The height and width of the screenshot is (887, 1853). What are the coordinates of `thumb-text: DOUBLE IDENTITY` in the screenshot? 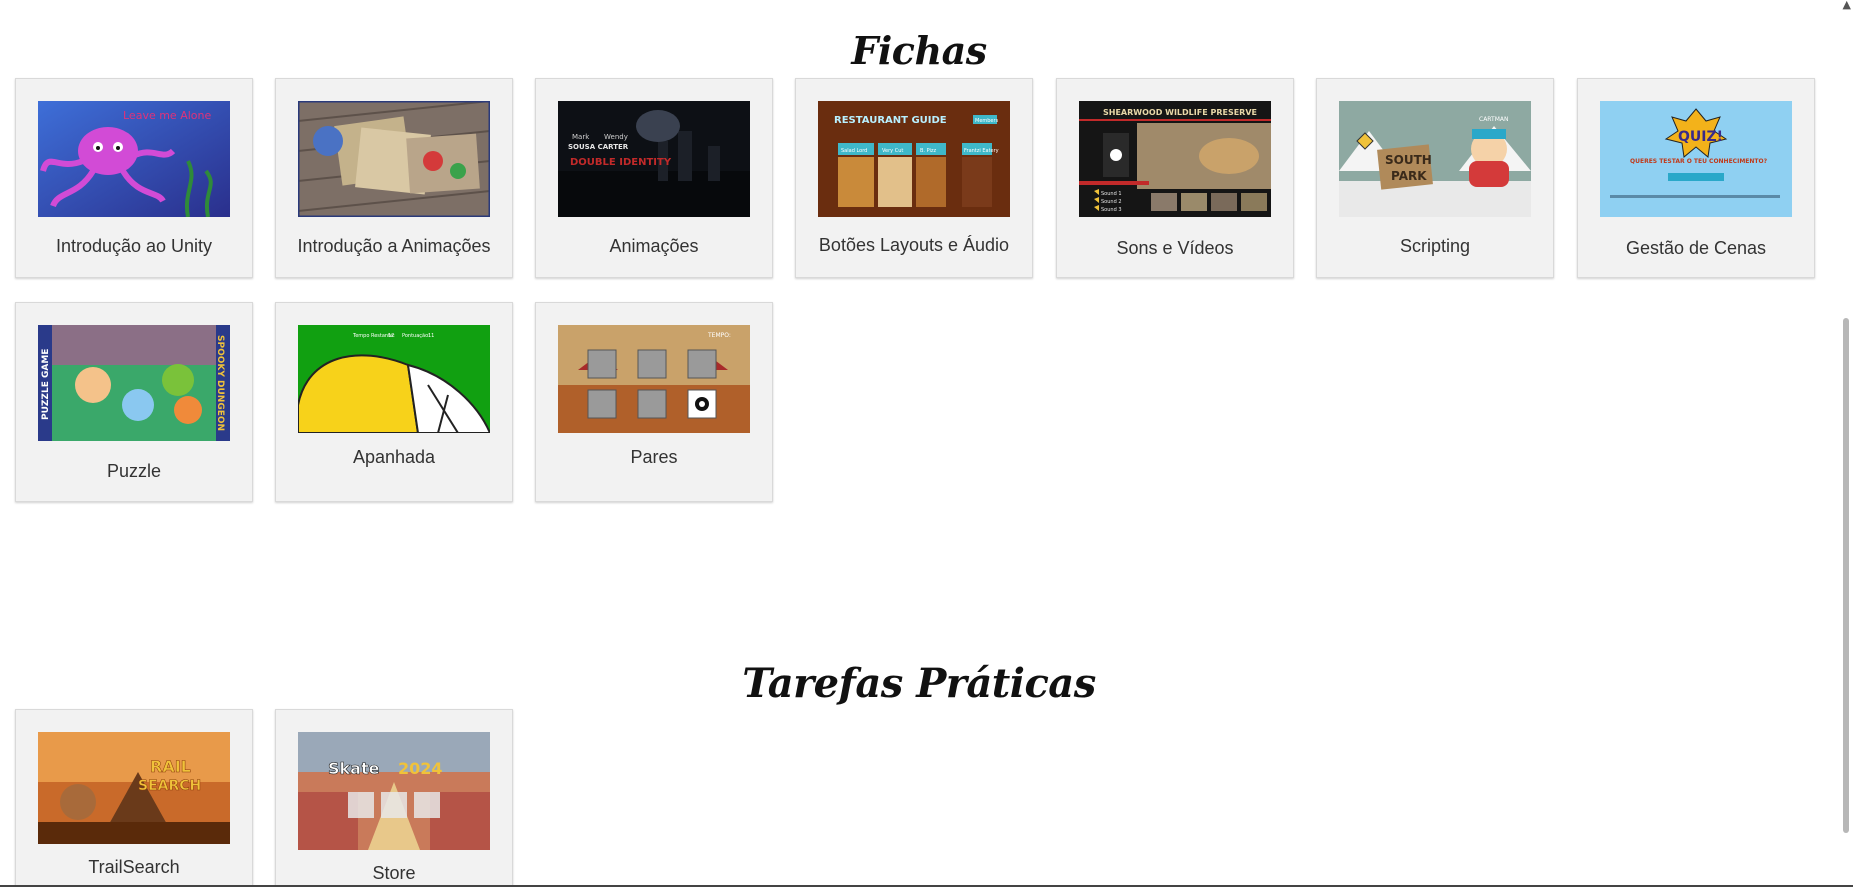 It's located at (621, 162).